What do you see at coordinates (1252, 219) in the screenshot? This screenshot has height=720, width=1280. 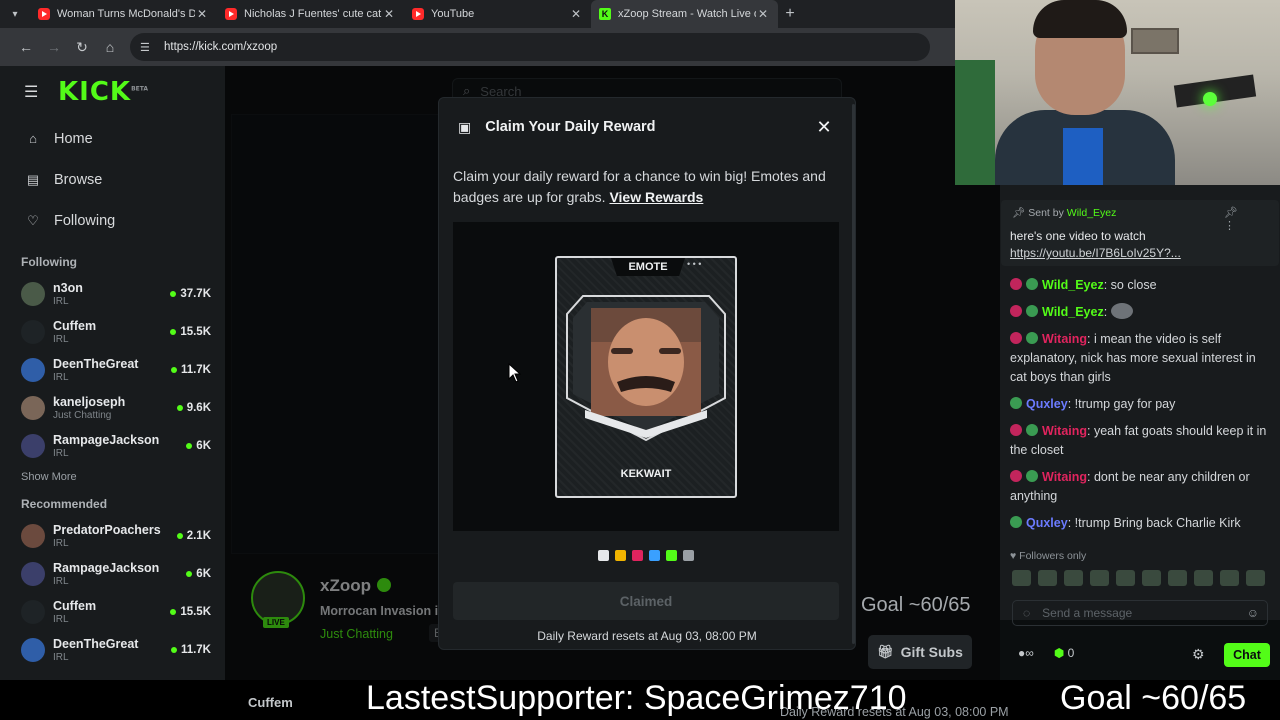 I see `pin-actions: 📌︎⋮` at bounding box center [1252, 219].